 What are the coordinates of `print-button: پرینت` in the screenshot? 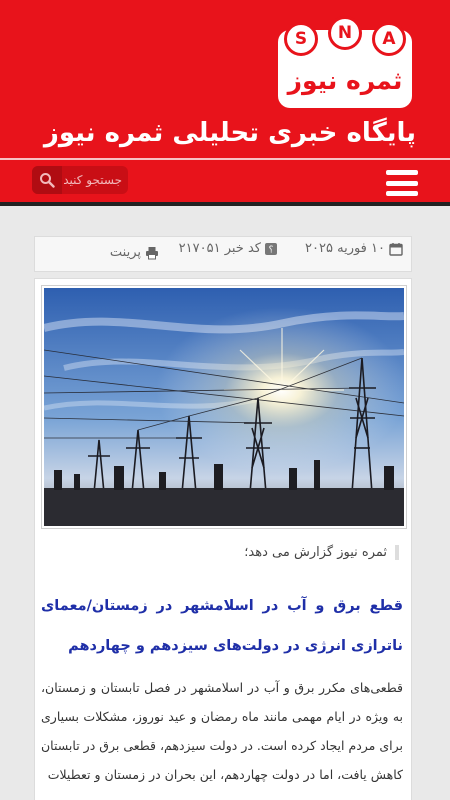 It's located at (134, 252).